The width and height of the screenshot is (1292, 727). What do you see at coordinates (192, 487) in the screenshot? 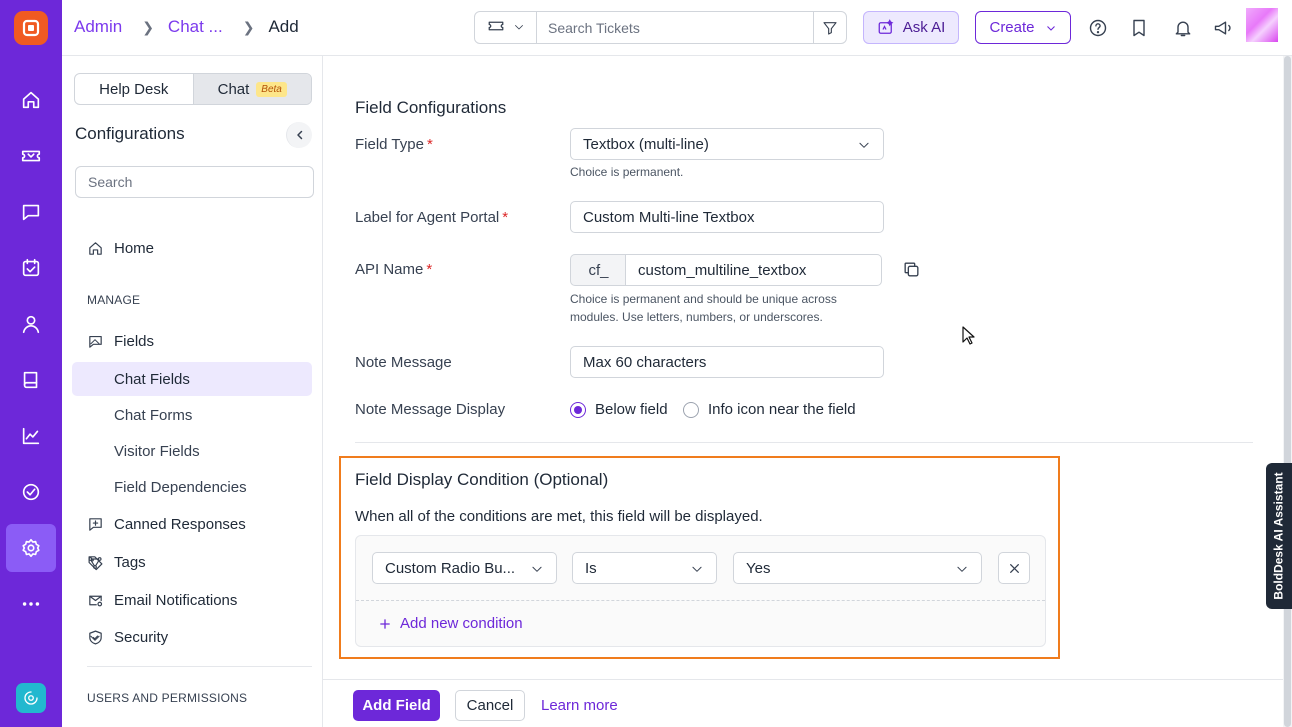
I see `sidebar-item-field-dependencies: Field Dependencies` at bounding box center [192, 487].